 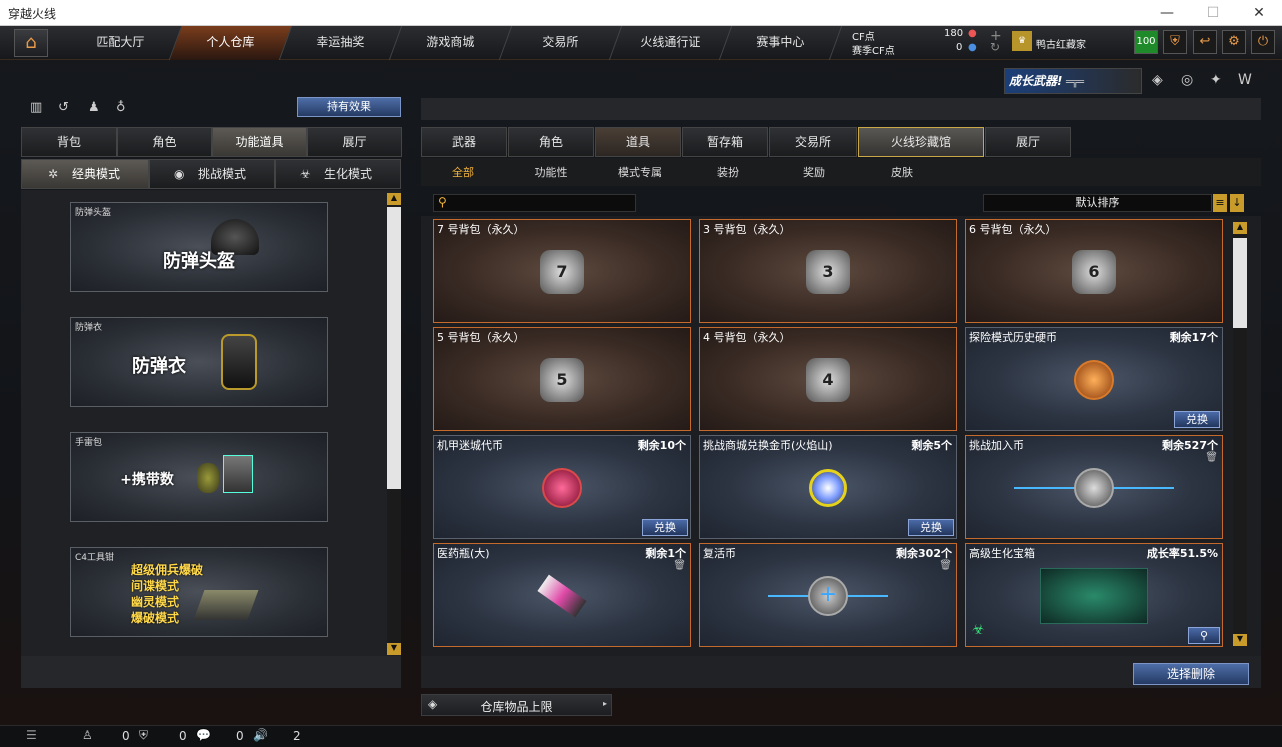 I want to click on sort-dropdown: 默认排序, so click(x=1097, y=203).